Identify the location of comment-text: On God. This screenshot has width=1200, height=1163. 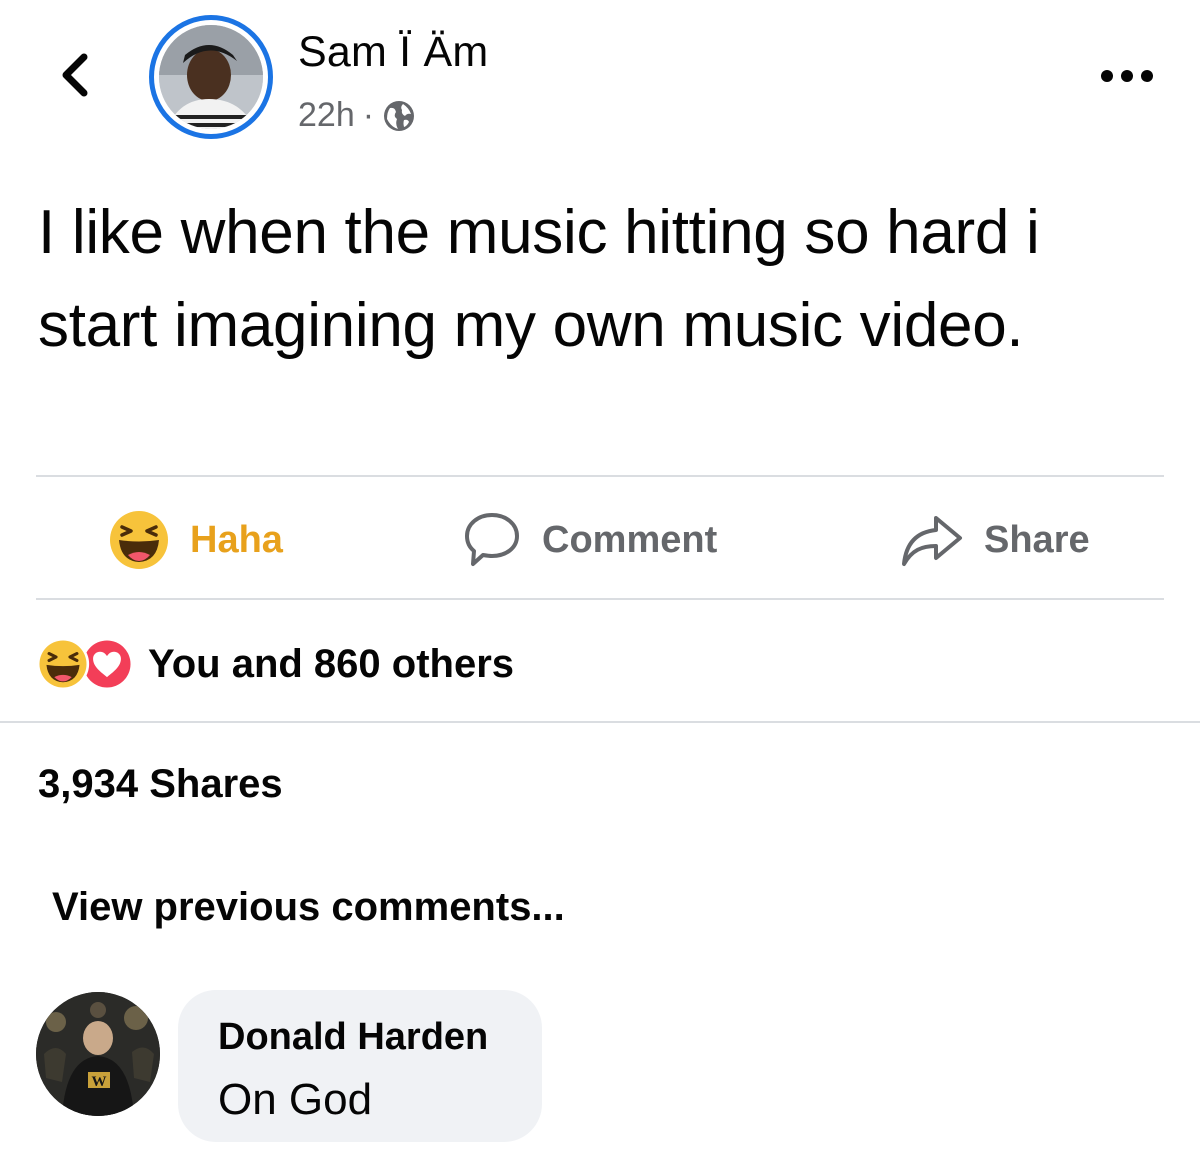
(295, 1099).